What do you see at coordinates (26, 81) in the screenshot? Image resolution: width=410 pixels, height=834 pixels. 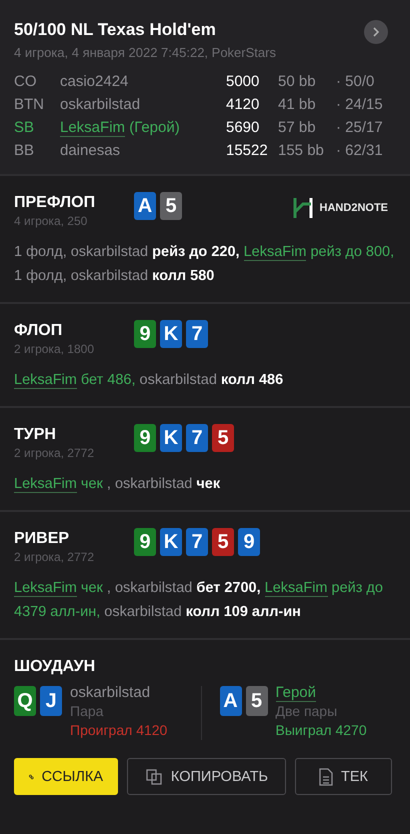 I see `player-position: CO` at bounding box center [26, 81].